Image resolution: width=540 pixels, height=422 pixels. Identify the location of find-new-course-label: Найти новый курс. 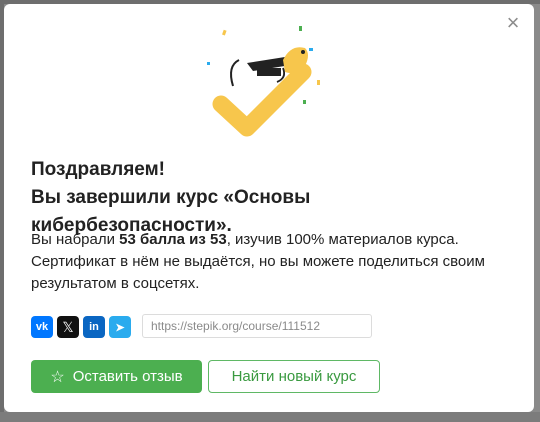
(294, 376).